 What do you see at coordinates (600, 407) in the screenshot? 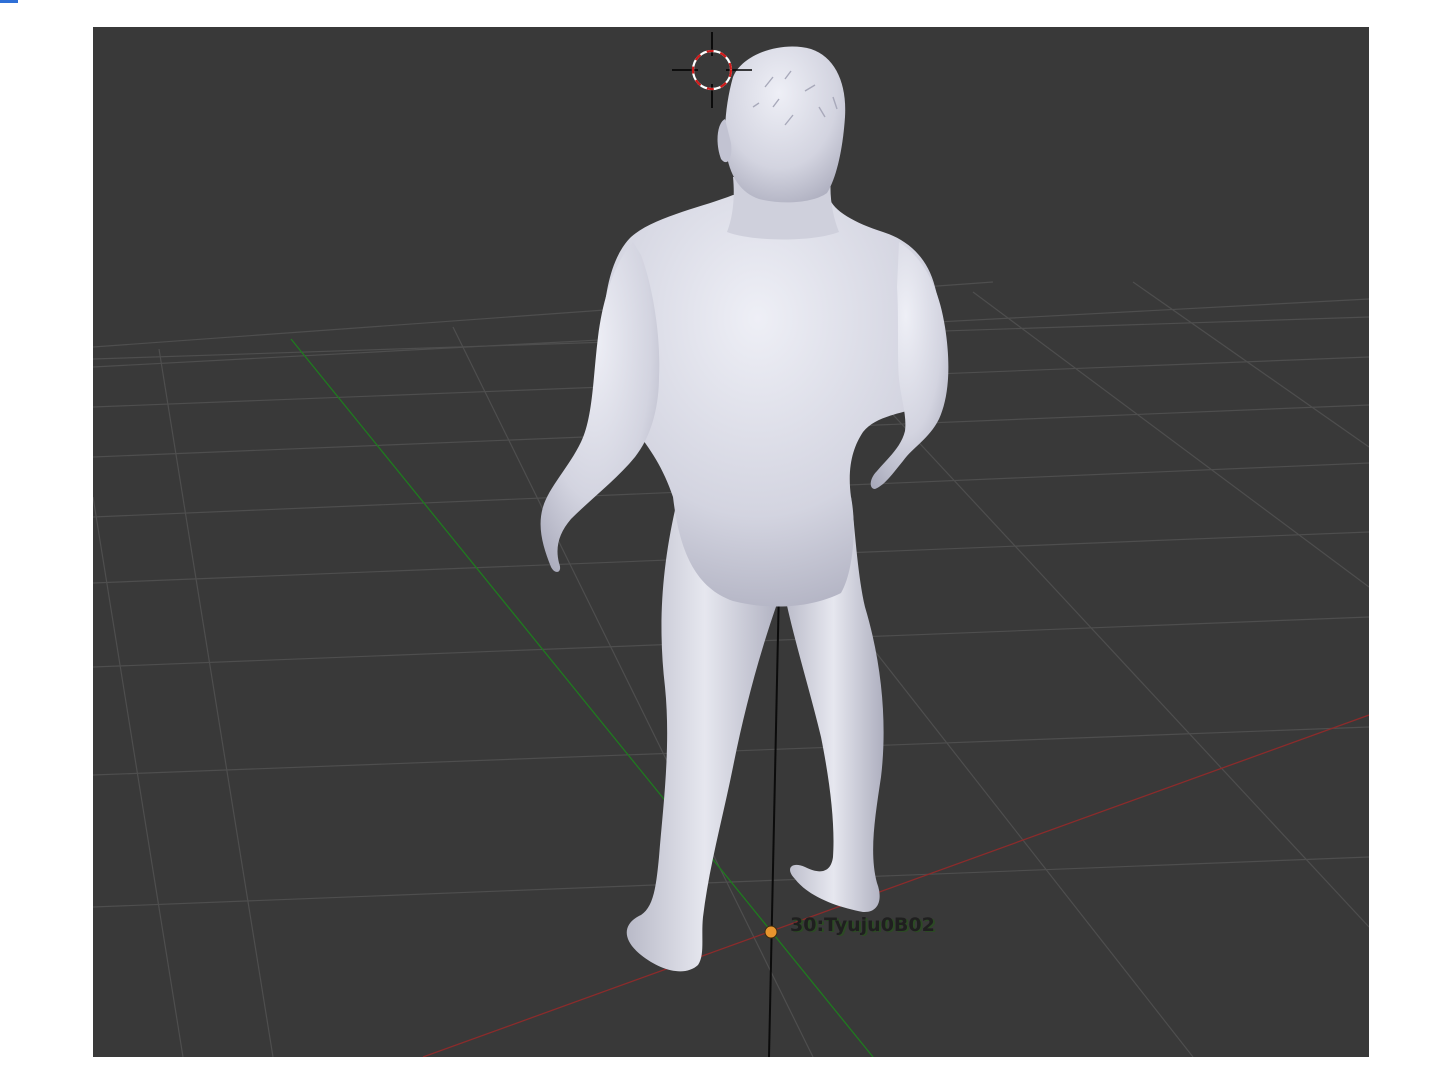
I see `left-arm` at bounding box center [600, 407].